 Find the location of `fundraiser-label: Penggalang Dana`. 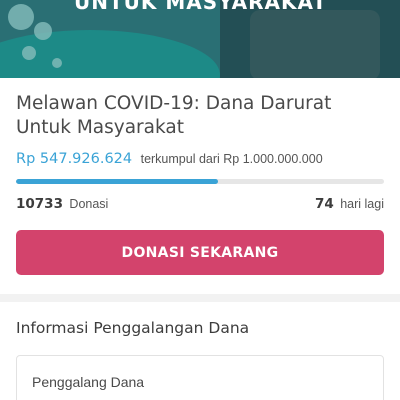

fundraiser-label: Penggalang Dana is located at coordinates (88, 382).